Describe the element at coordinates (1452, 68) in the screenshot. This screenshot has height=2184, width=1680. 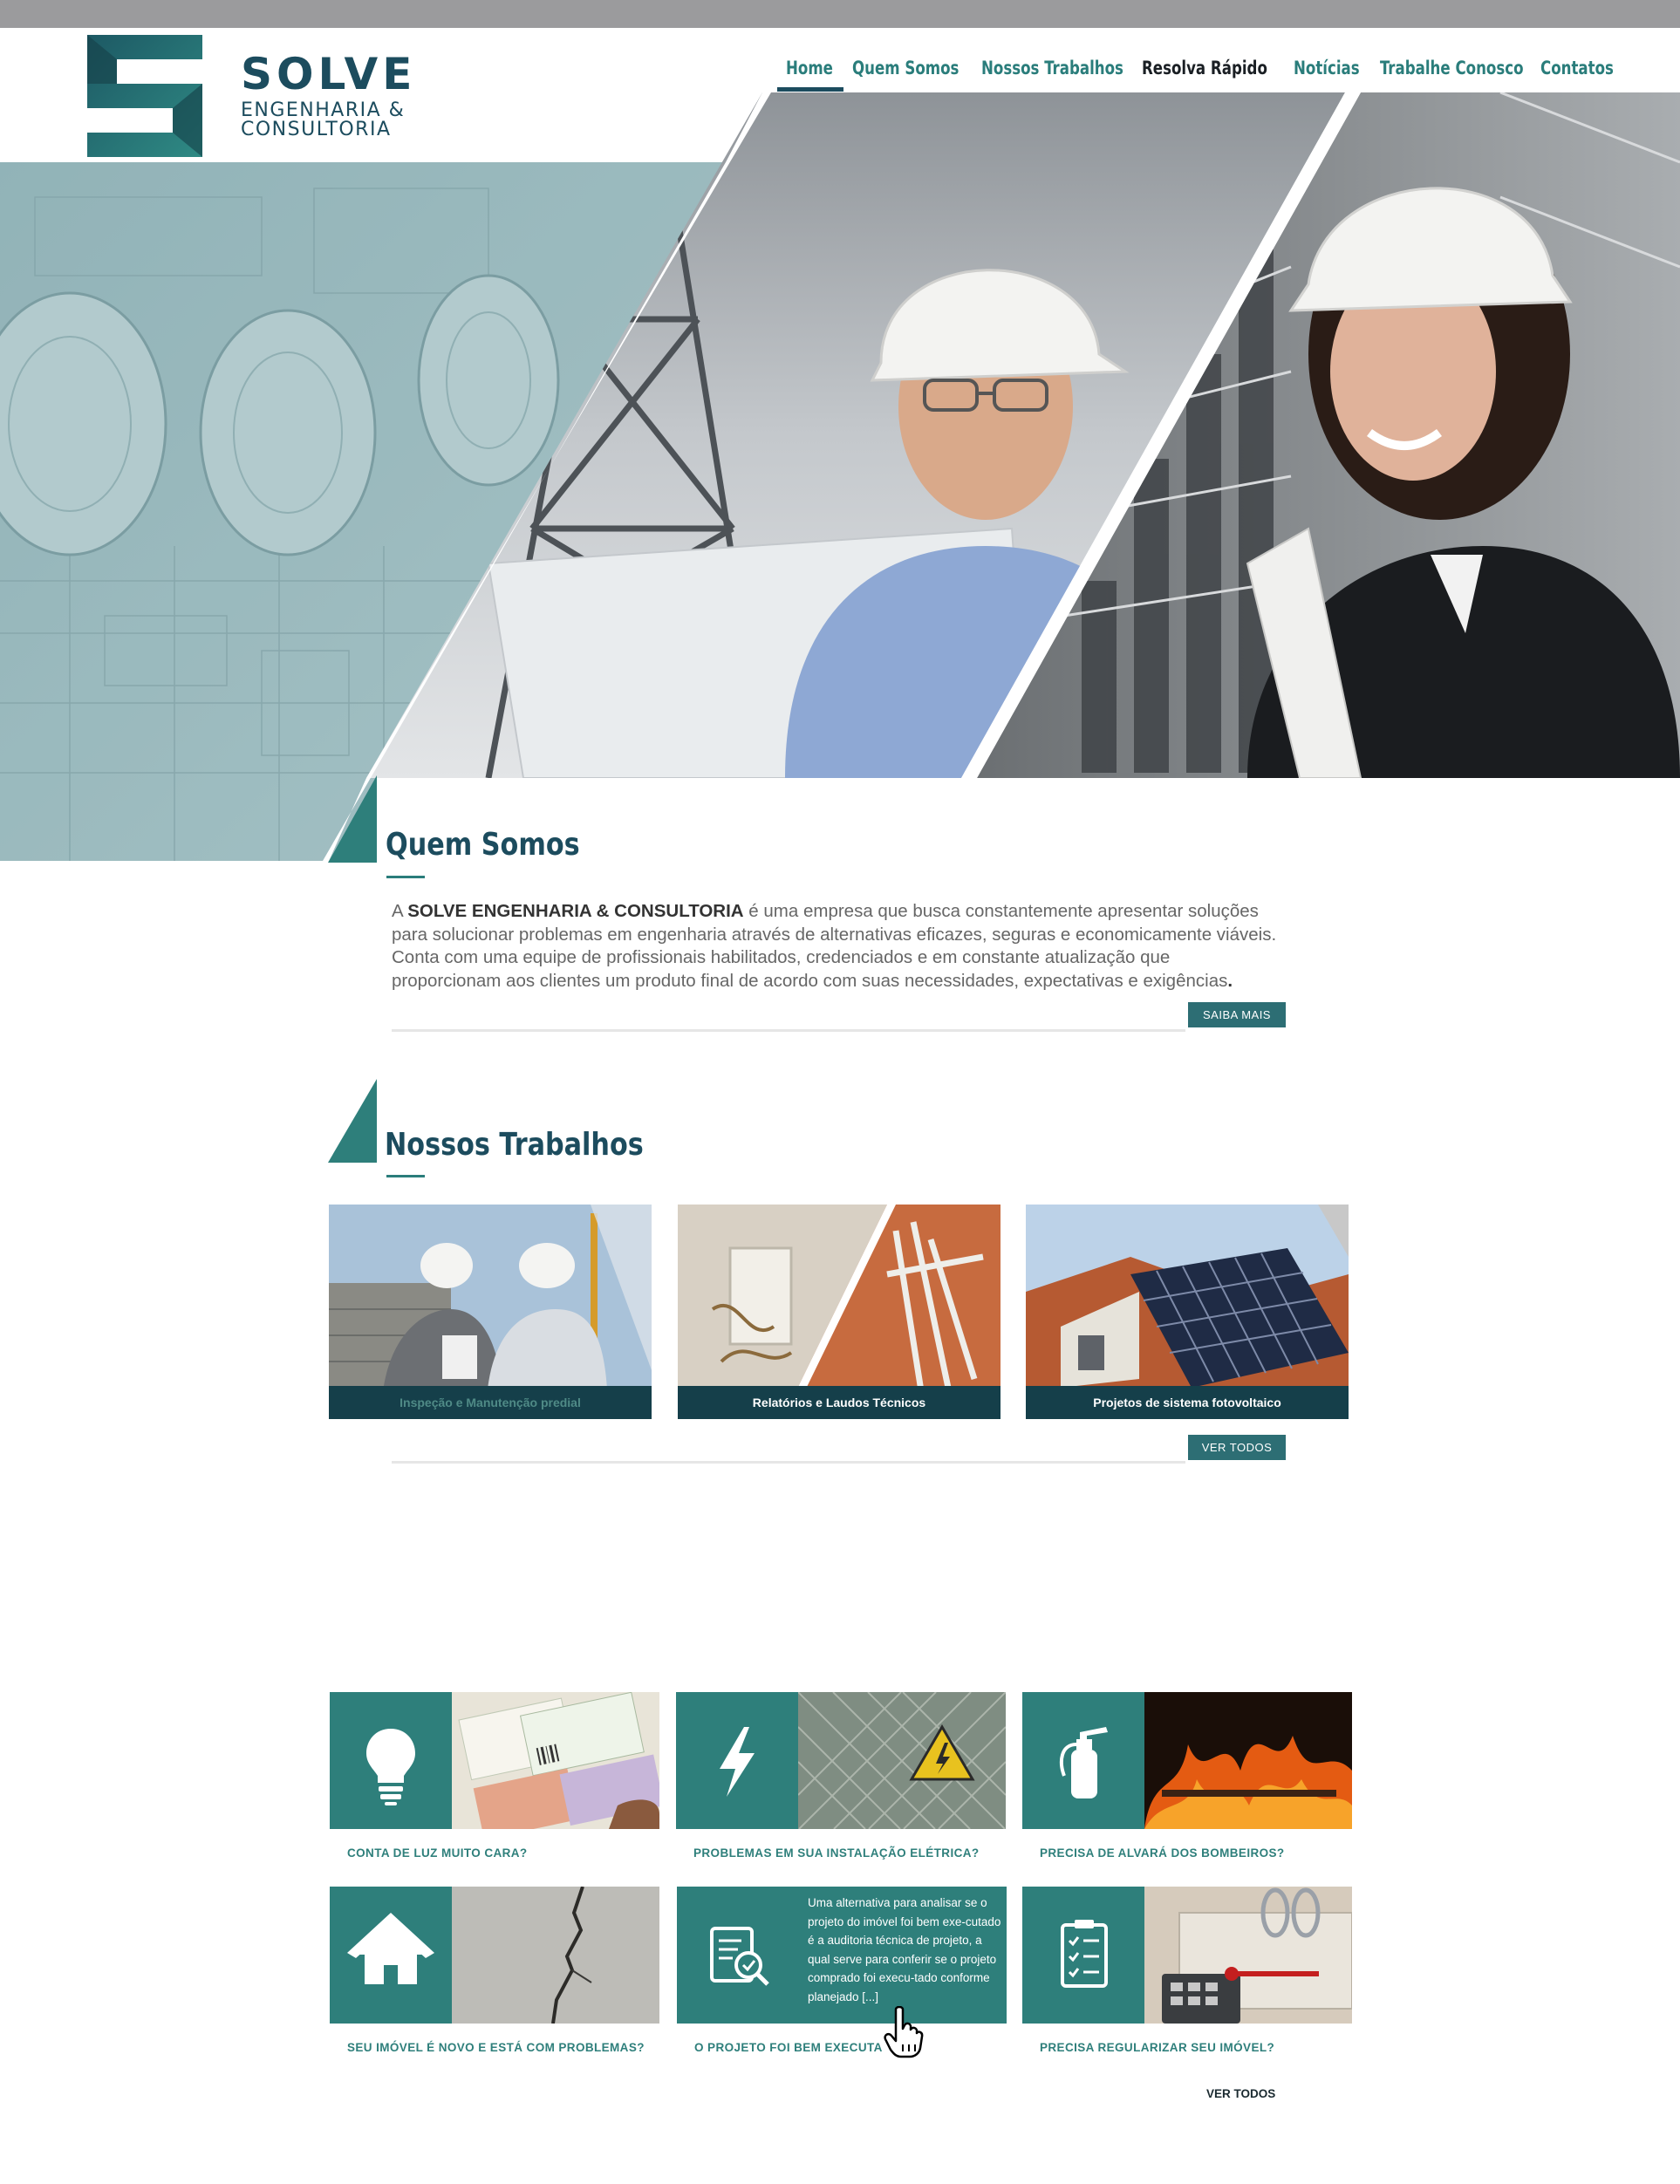
I see `nav-trabalhe-conosco: Trabalhe Conosco` at that location.